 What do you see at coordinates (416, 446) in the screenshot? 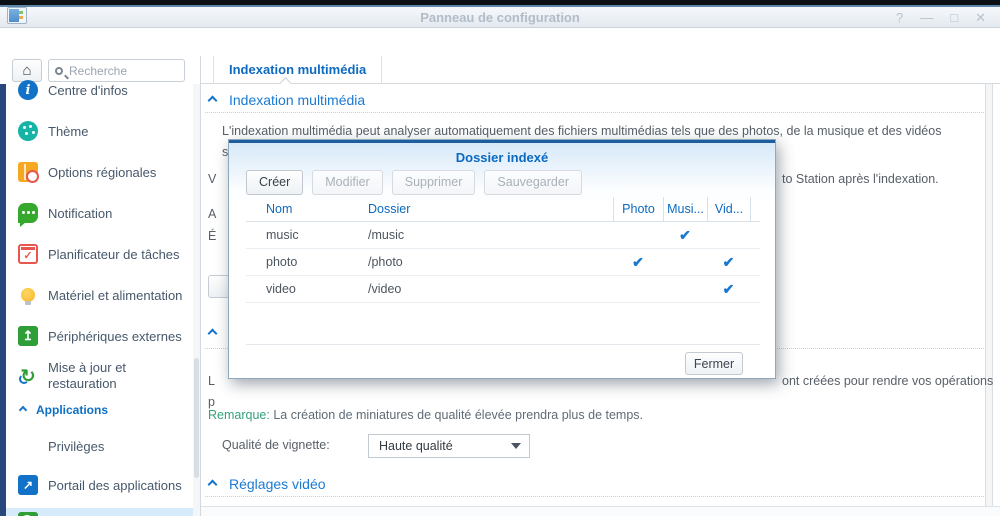
I see `thumbnail-quality-value: Haute qualité` at bounding box center [416, 446].